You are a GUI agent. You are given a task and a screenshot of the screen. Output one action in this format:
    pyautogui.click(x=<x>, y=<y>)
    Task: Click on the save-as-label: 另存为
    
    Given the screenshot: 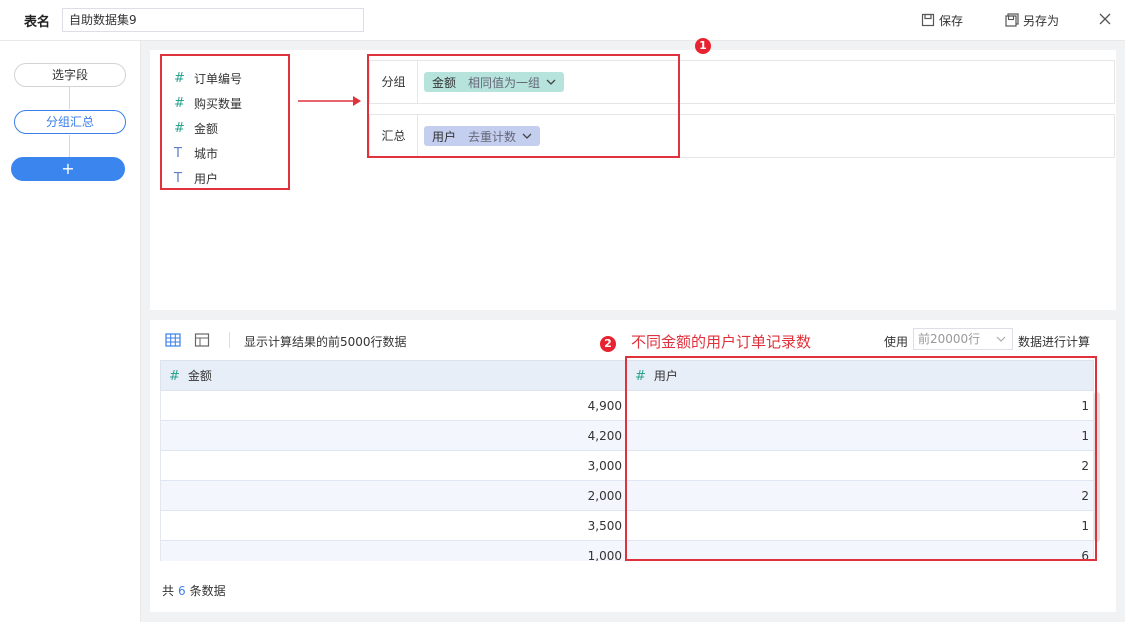 What is the action you would take?
    pyautogui.click(x=1041, y=20)
    